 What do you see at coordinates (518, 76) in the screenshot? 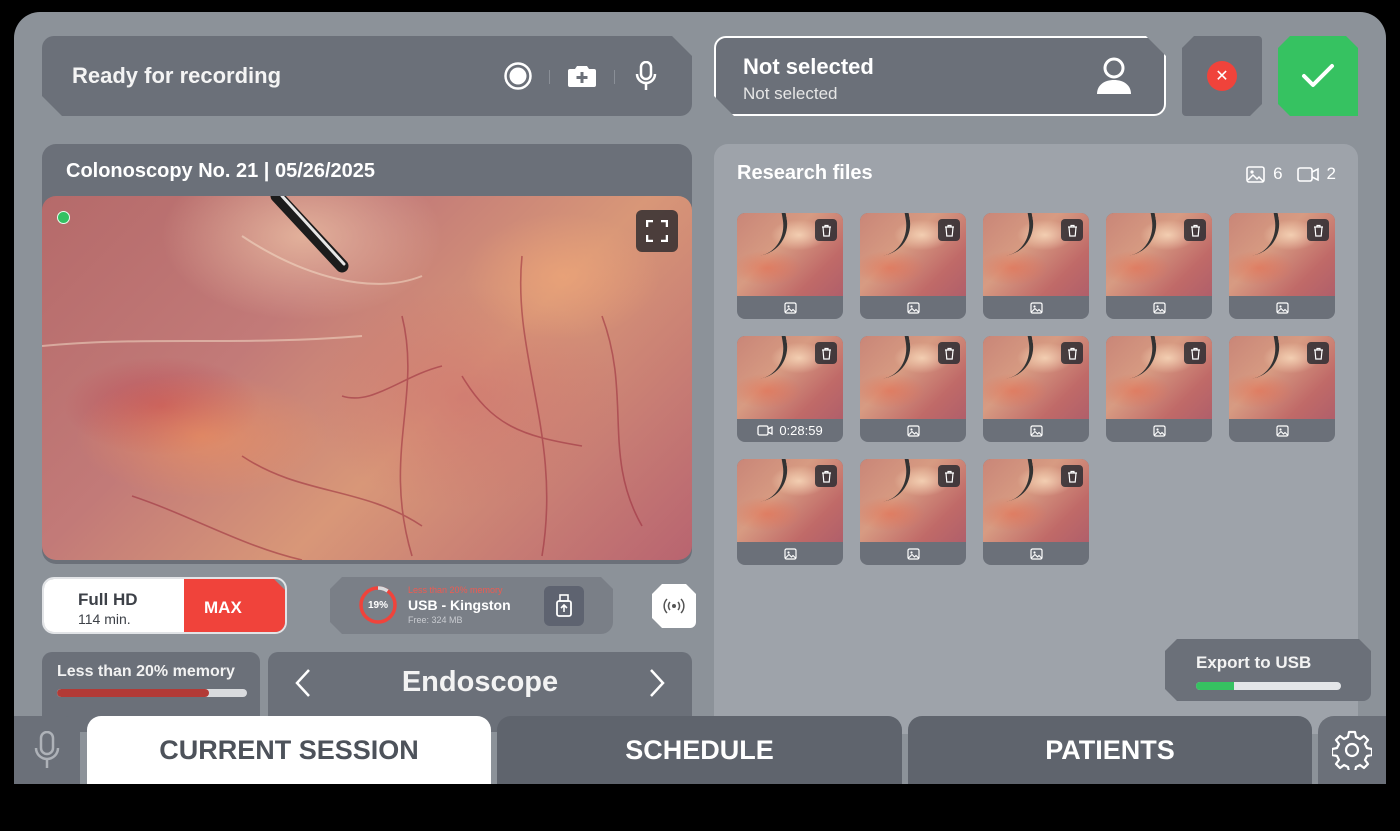
I see `record-button` at bounding box center [518, 76].